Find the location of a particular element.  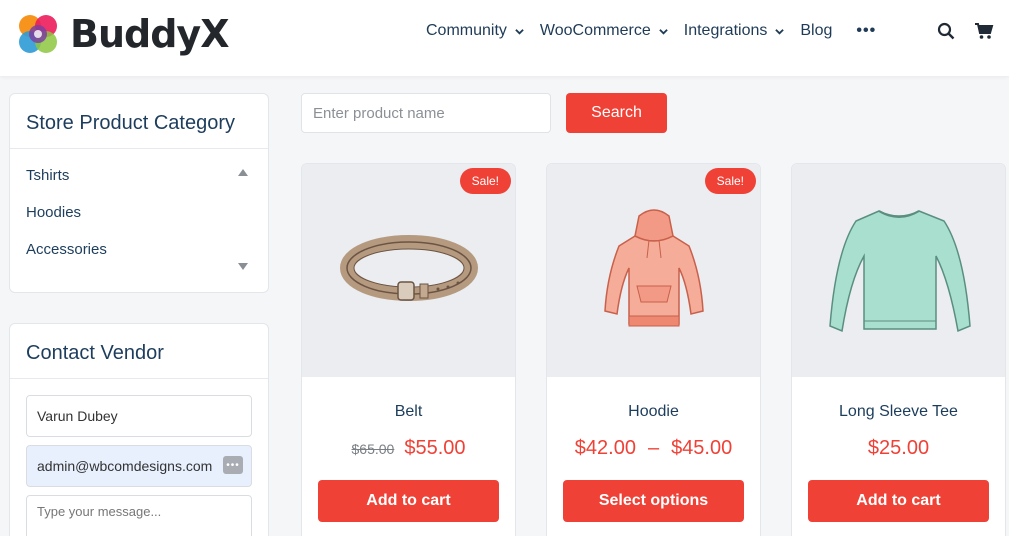

price: $25.00 is located at coordinates (898, 448).